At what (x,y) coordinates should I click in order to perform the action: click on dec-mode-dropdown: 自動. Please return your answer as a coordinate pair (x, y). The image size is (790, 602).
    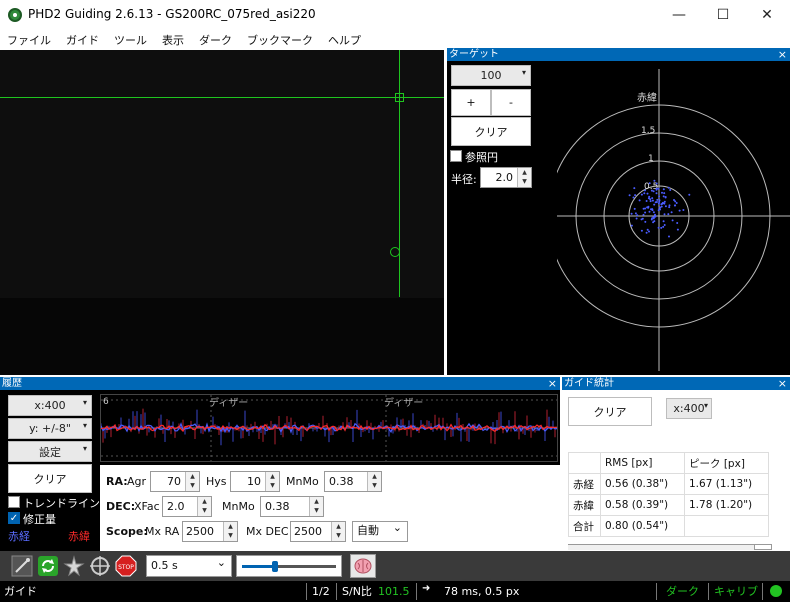
    Looking at the image, I should click on (380, 530).